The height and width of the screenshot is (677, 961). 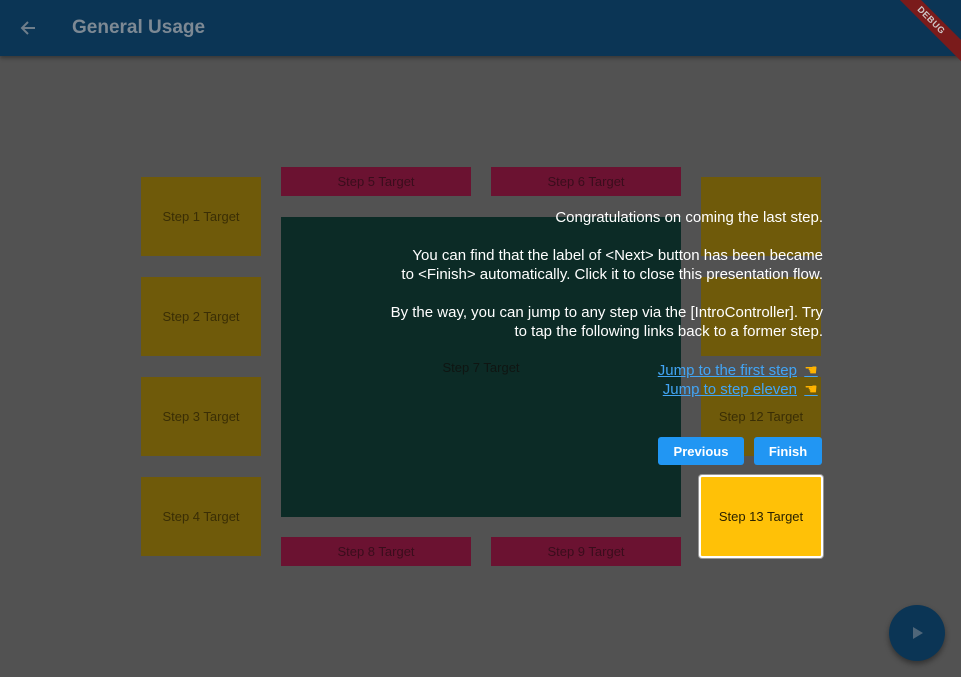 I want to click on step-9-target: Step 9 Target, so click(x=586, y=551).